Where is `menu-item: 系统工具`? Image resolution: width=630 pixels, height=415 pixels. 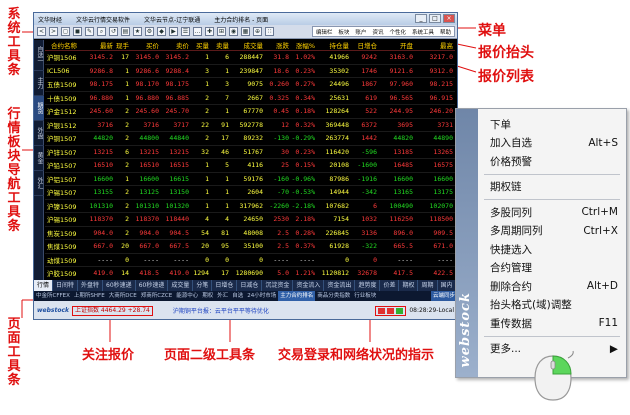 menu-item: 系统工具 is located at coordinates (423, 32).